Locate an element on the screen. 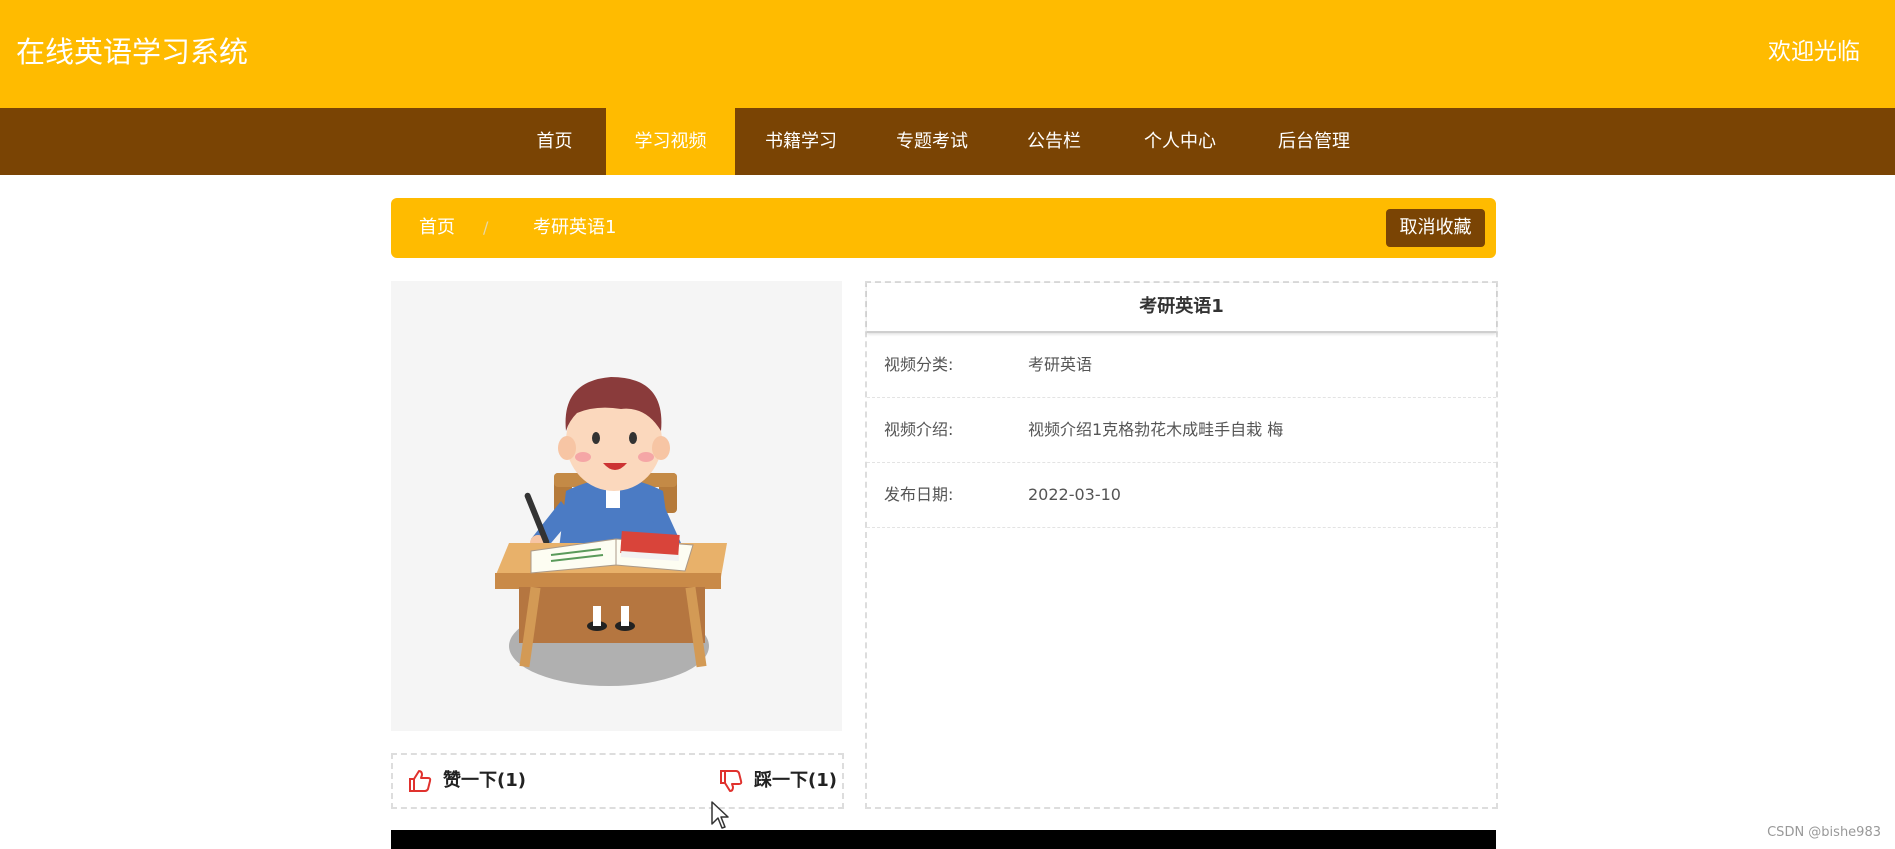  detail-title: 考研英语1 is located at coordinates (1181, 308).